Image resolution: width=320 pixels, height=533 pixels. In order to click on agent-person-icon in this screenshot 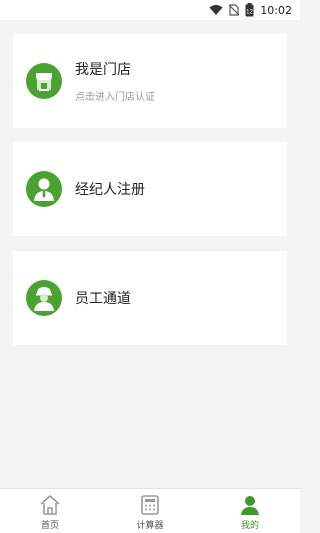, I will do `click(44, 189)`.